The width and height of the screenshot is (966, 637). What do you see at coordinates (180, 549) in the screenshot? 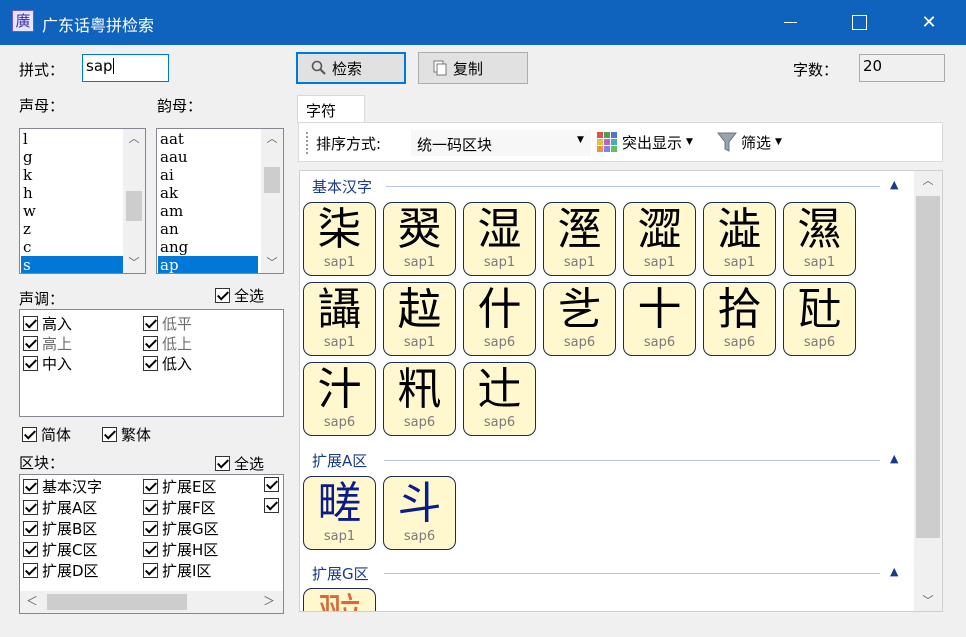
I see `block-checkbox: 扩展H区` at bounding box center [180, 549].